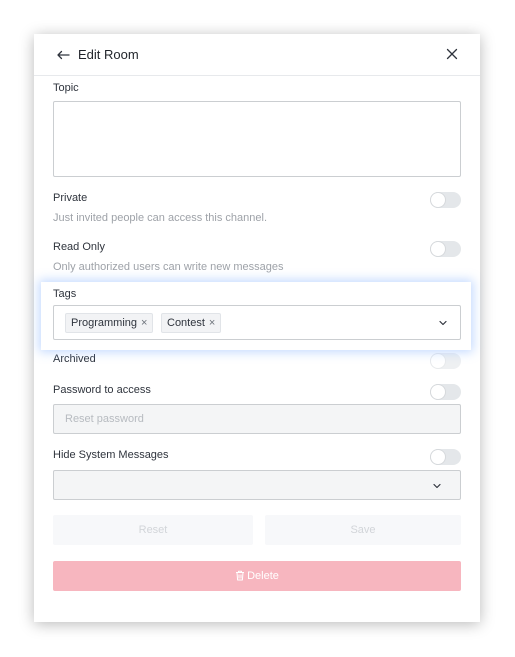 The image size is (515, 657). I want to click on read-only-label: Read Only, so click(79, 247).